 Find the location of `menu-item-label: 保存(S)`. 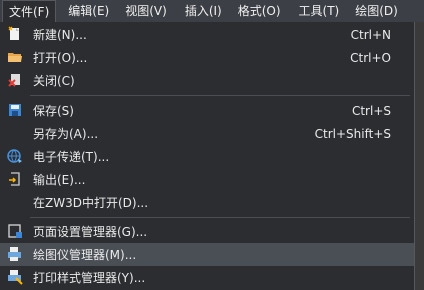

menu-item-label: 保存(S) is located at coordinates (53, 111).